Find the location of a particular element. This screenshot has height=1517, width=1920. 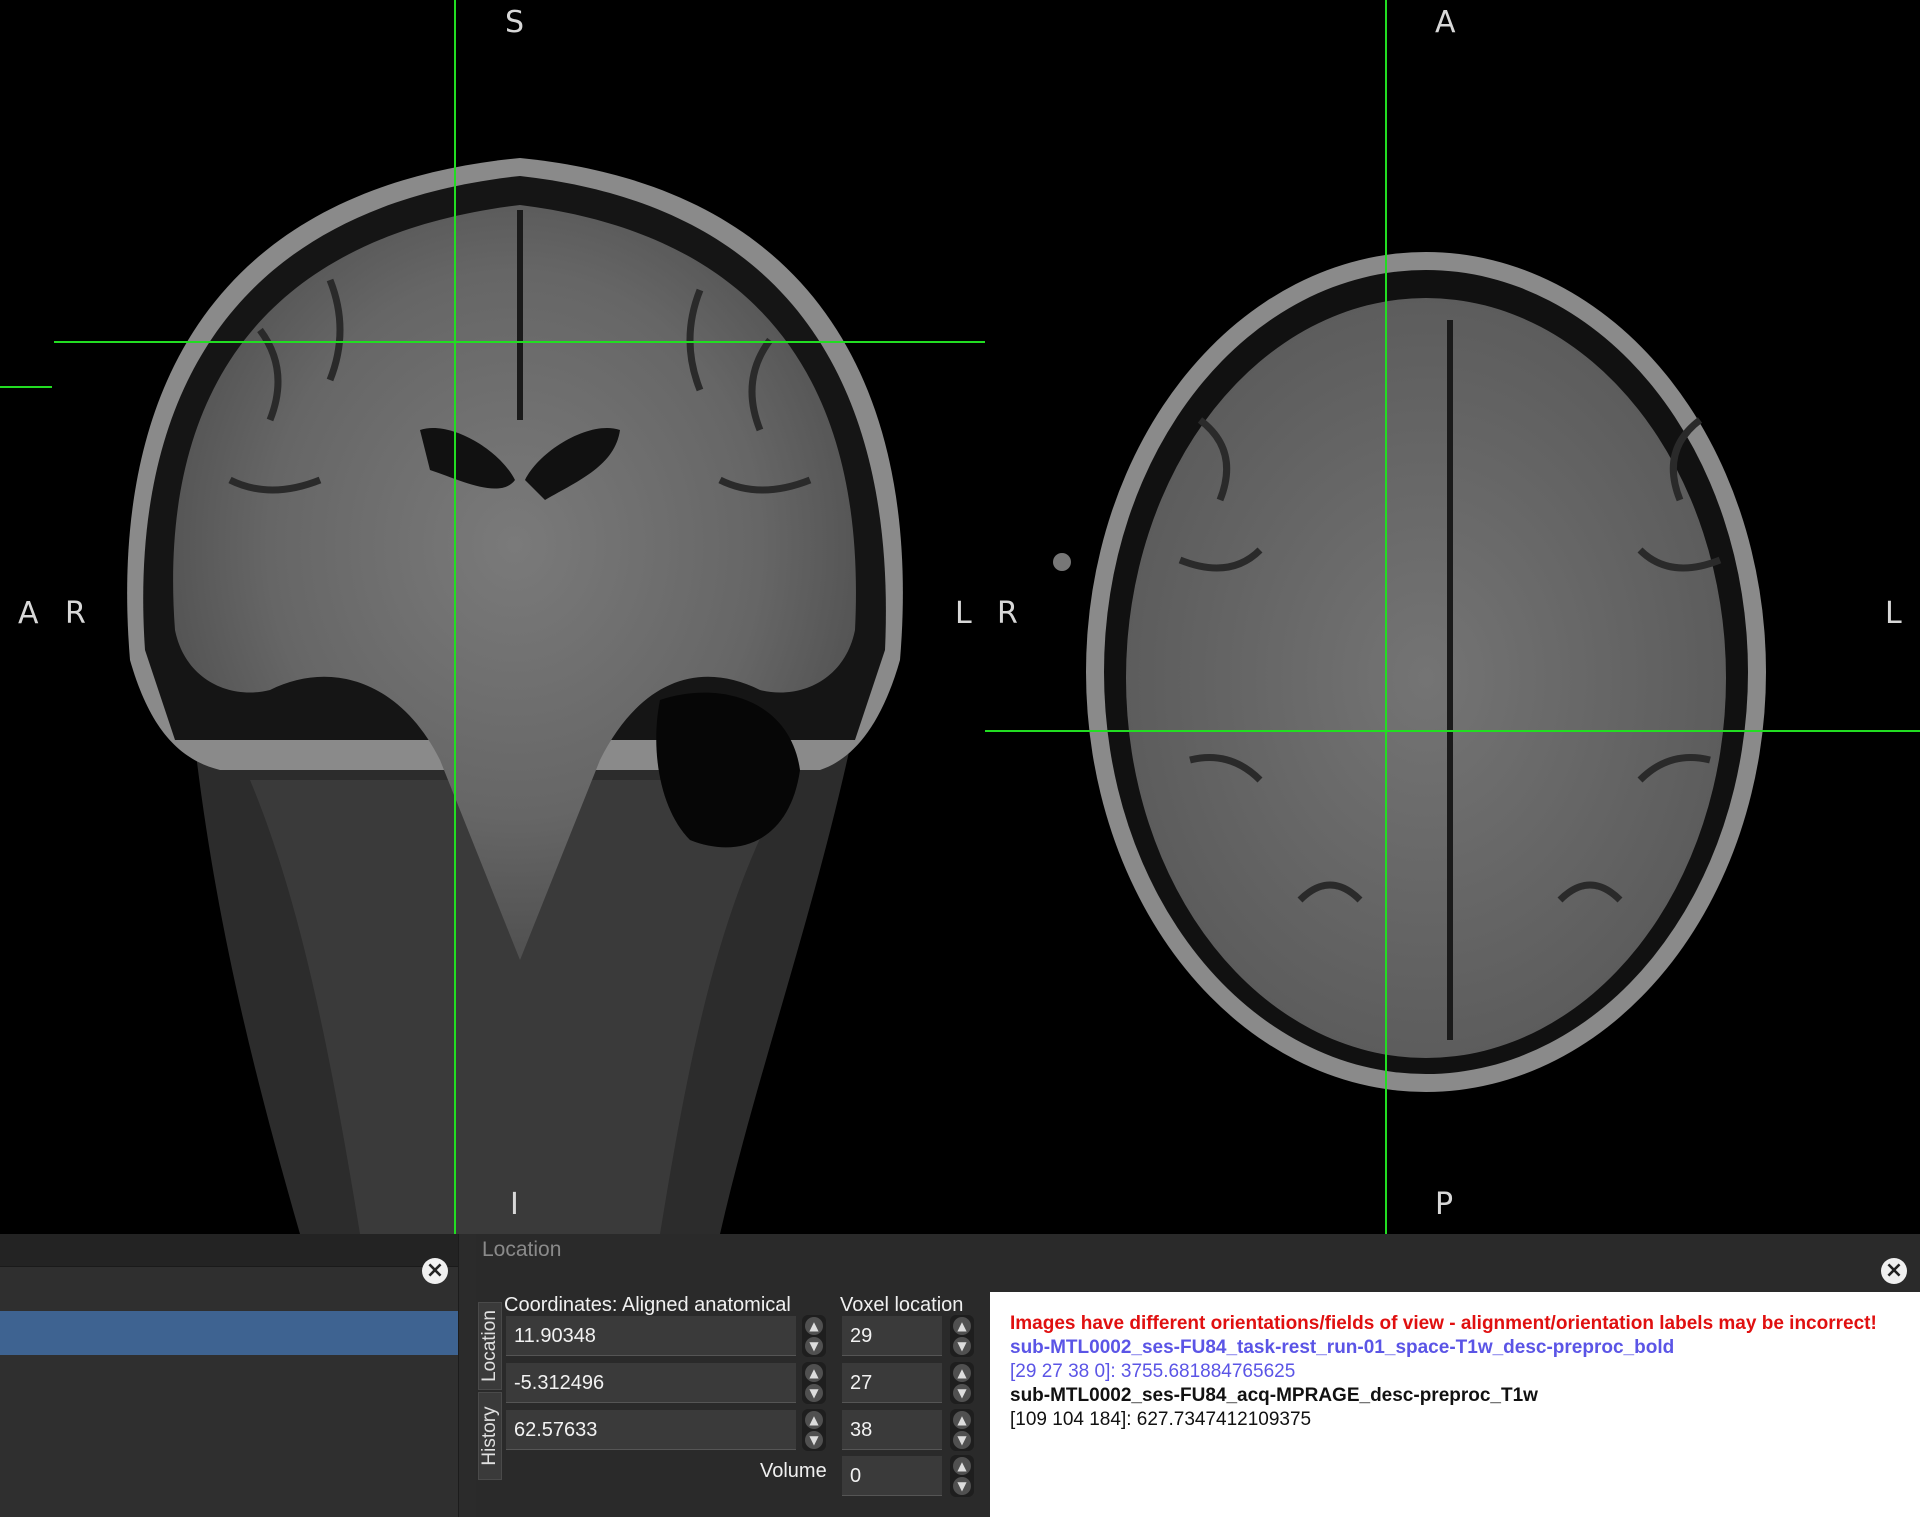

coronal-right-label: L is located at coordinates (963, 613).